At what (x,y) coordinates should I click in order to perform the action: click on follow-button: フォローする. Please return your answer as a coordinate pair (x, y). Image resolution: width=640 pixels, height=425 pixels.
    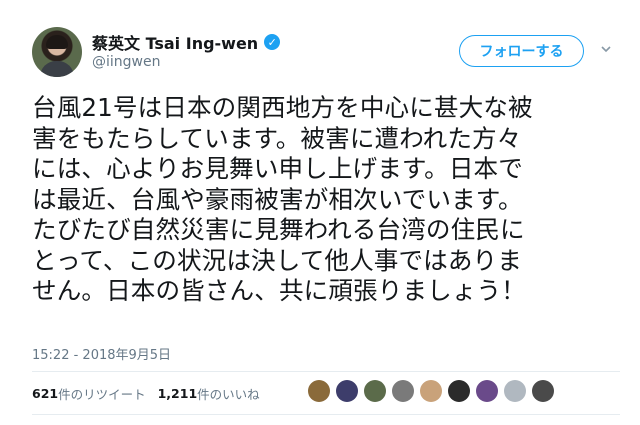
    Looking at the image, I should click on (521, 51).